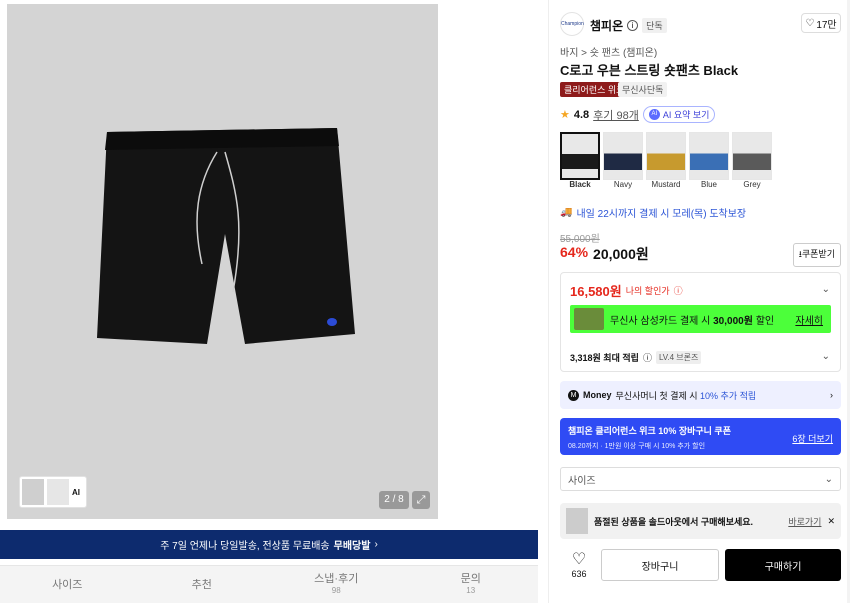 The width and height of the screenshot is (850, 603). Describe the element at coordinates (660, 565) in the screenshot. I see `add-to-cart-button: 장바구니` at that location.